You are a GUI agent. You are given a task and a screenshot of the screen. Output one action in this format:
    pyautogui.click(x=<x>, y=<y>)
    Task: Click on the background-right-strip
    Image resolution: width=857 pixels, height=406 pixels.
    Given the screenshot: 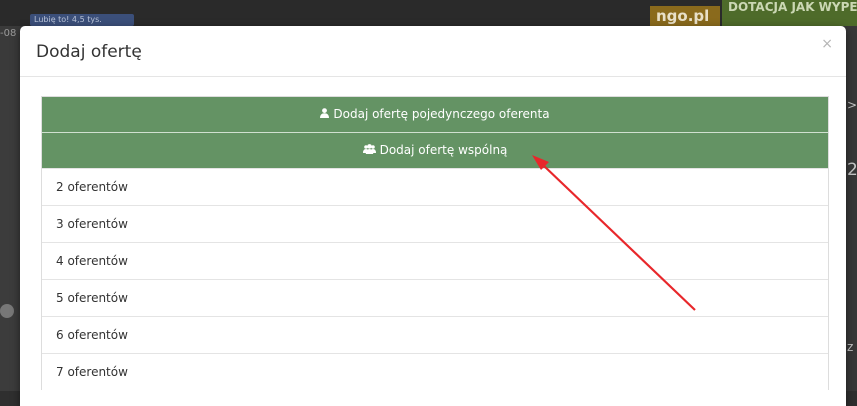 What is the action you would take?
    pyautogui.click(x=851, y=208)
    